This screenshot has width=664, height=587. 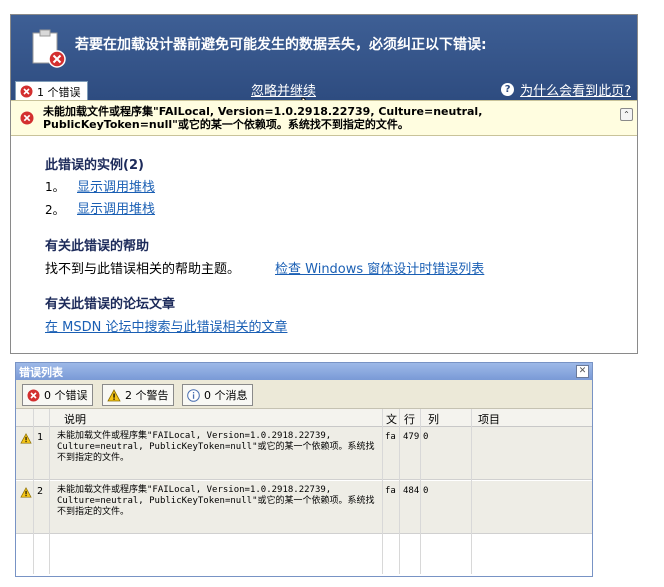 What do you see at coordinates (582, 371) in the screenshot?
I see `close-icon: ✕` at bounding box center [582, 371].